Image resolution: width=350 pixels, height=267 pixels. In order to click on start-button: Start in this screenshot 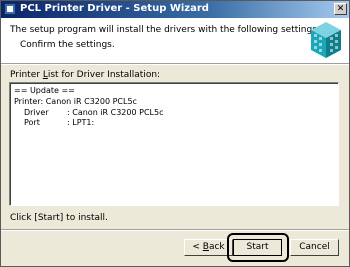, I will do `click(257, 247)`.